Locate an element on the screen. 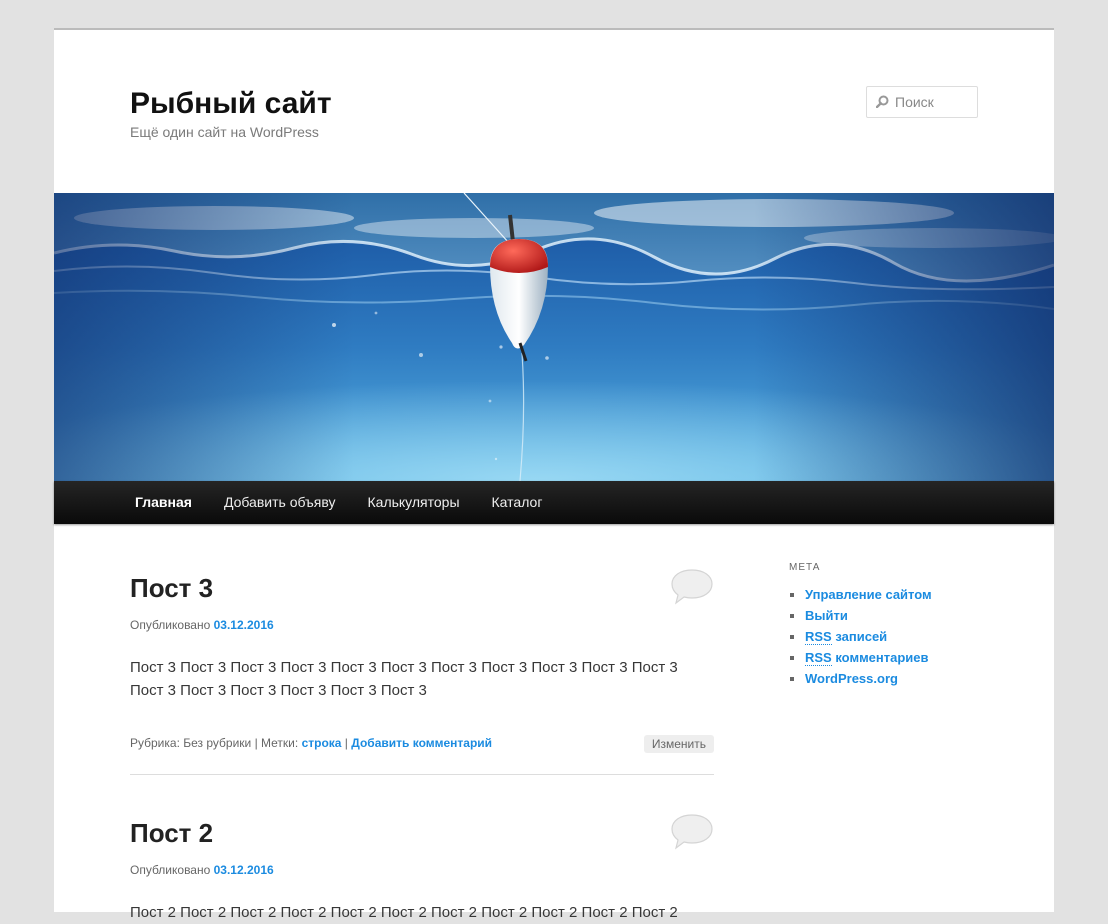 The width and height of the screenshot is (1108, 924). manage-site-link: Управление сайтом is located at coordinates (868, 594).